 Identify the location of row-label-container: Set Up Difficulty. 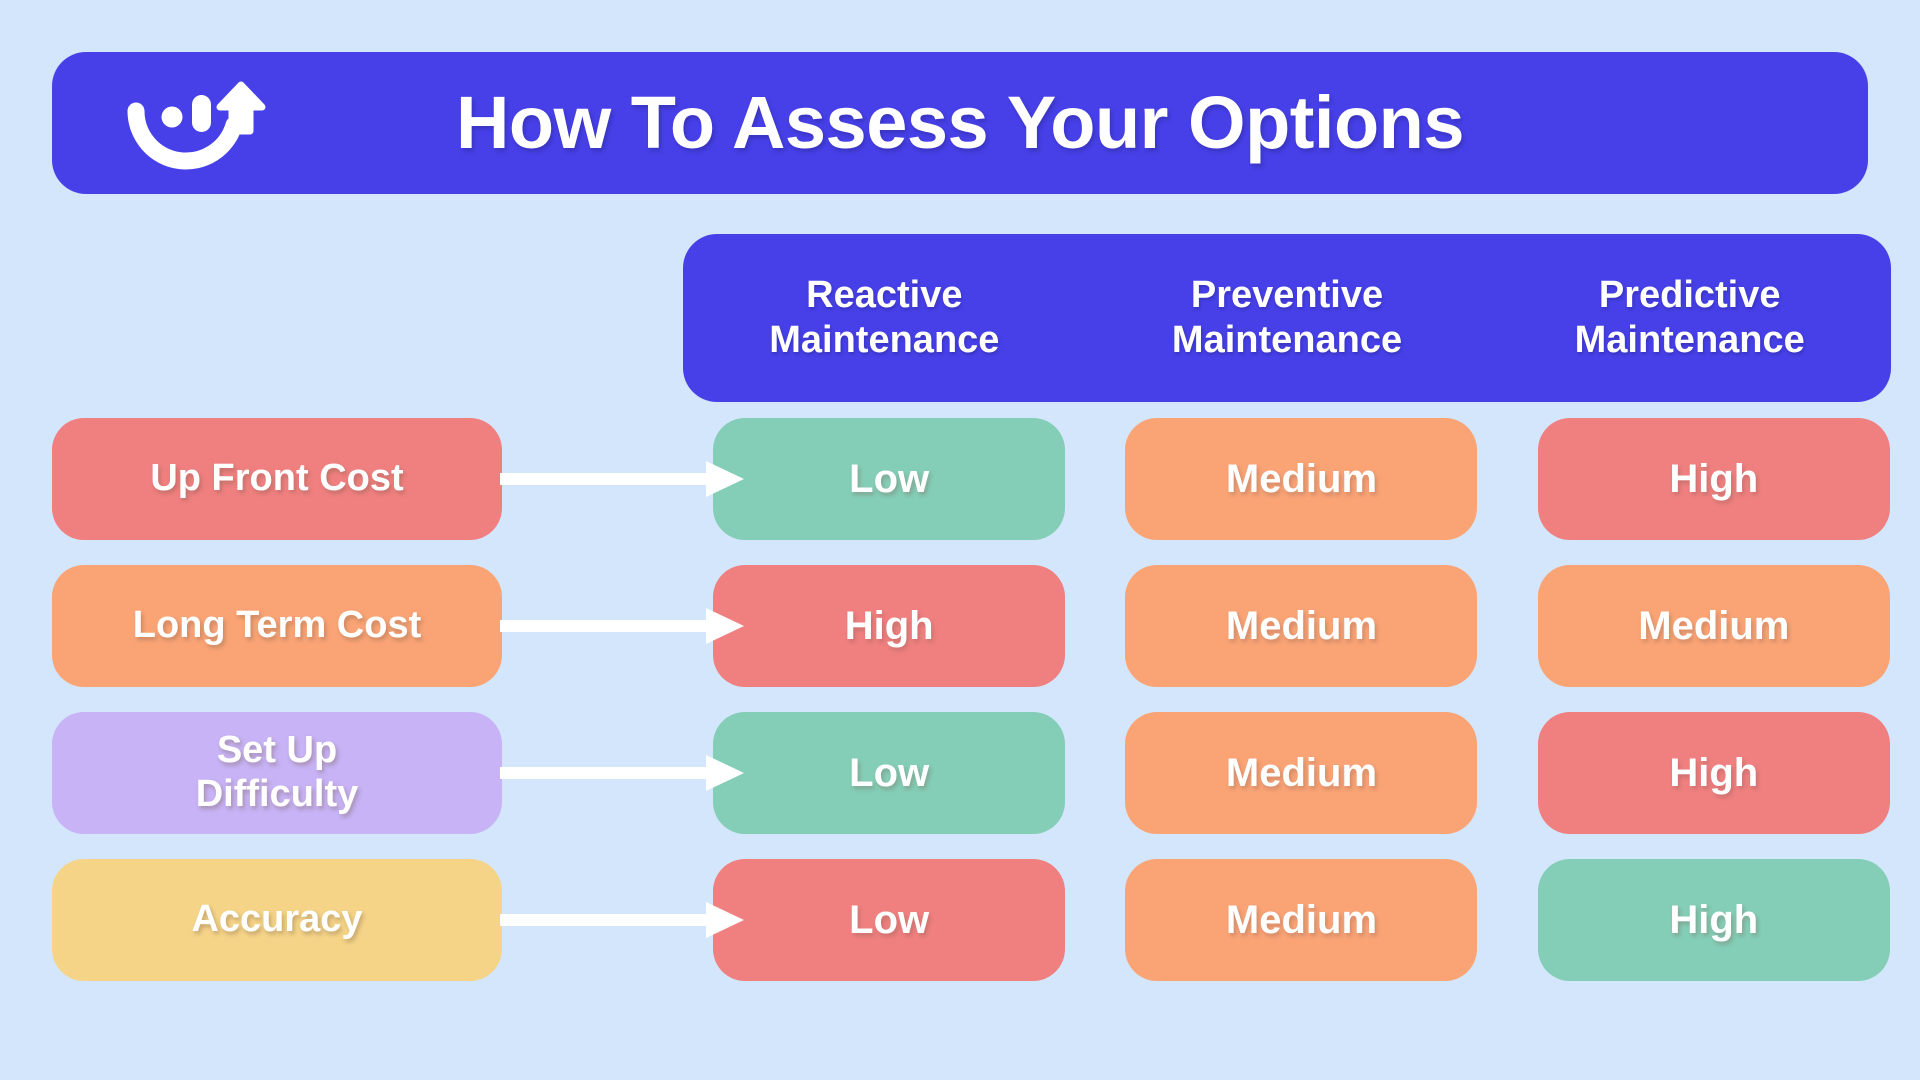
(372, 773).